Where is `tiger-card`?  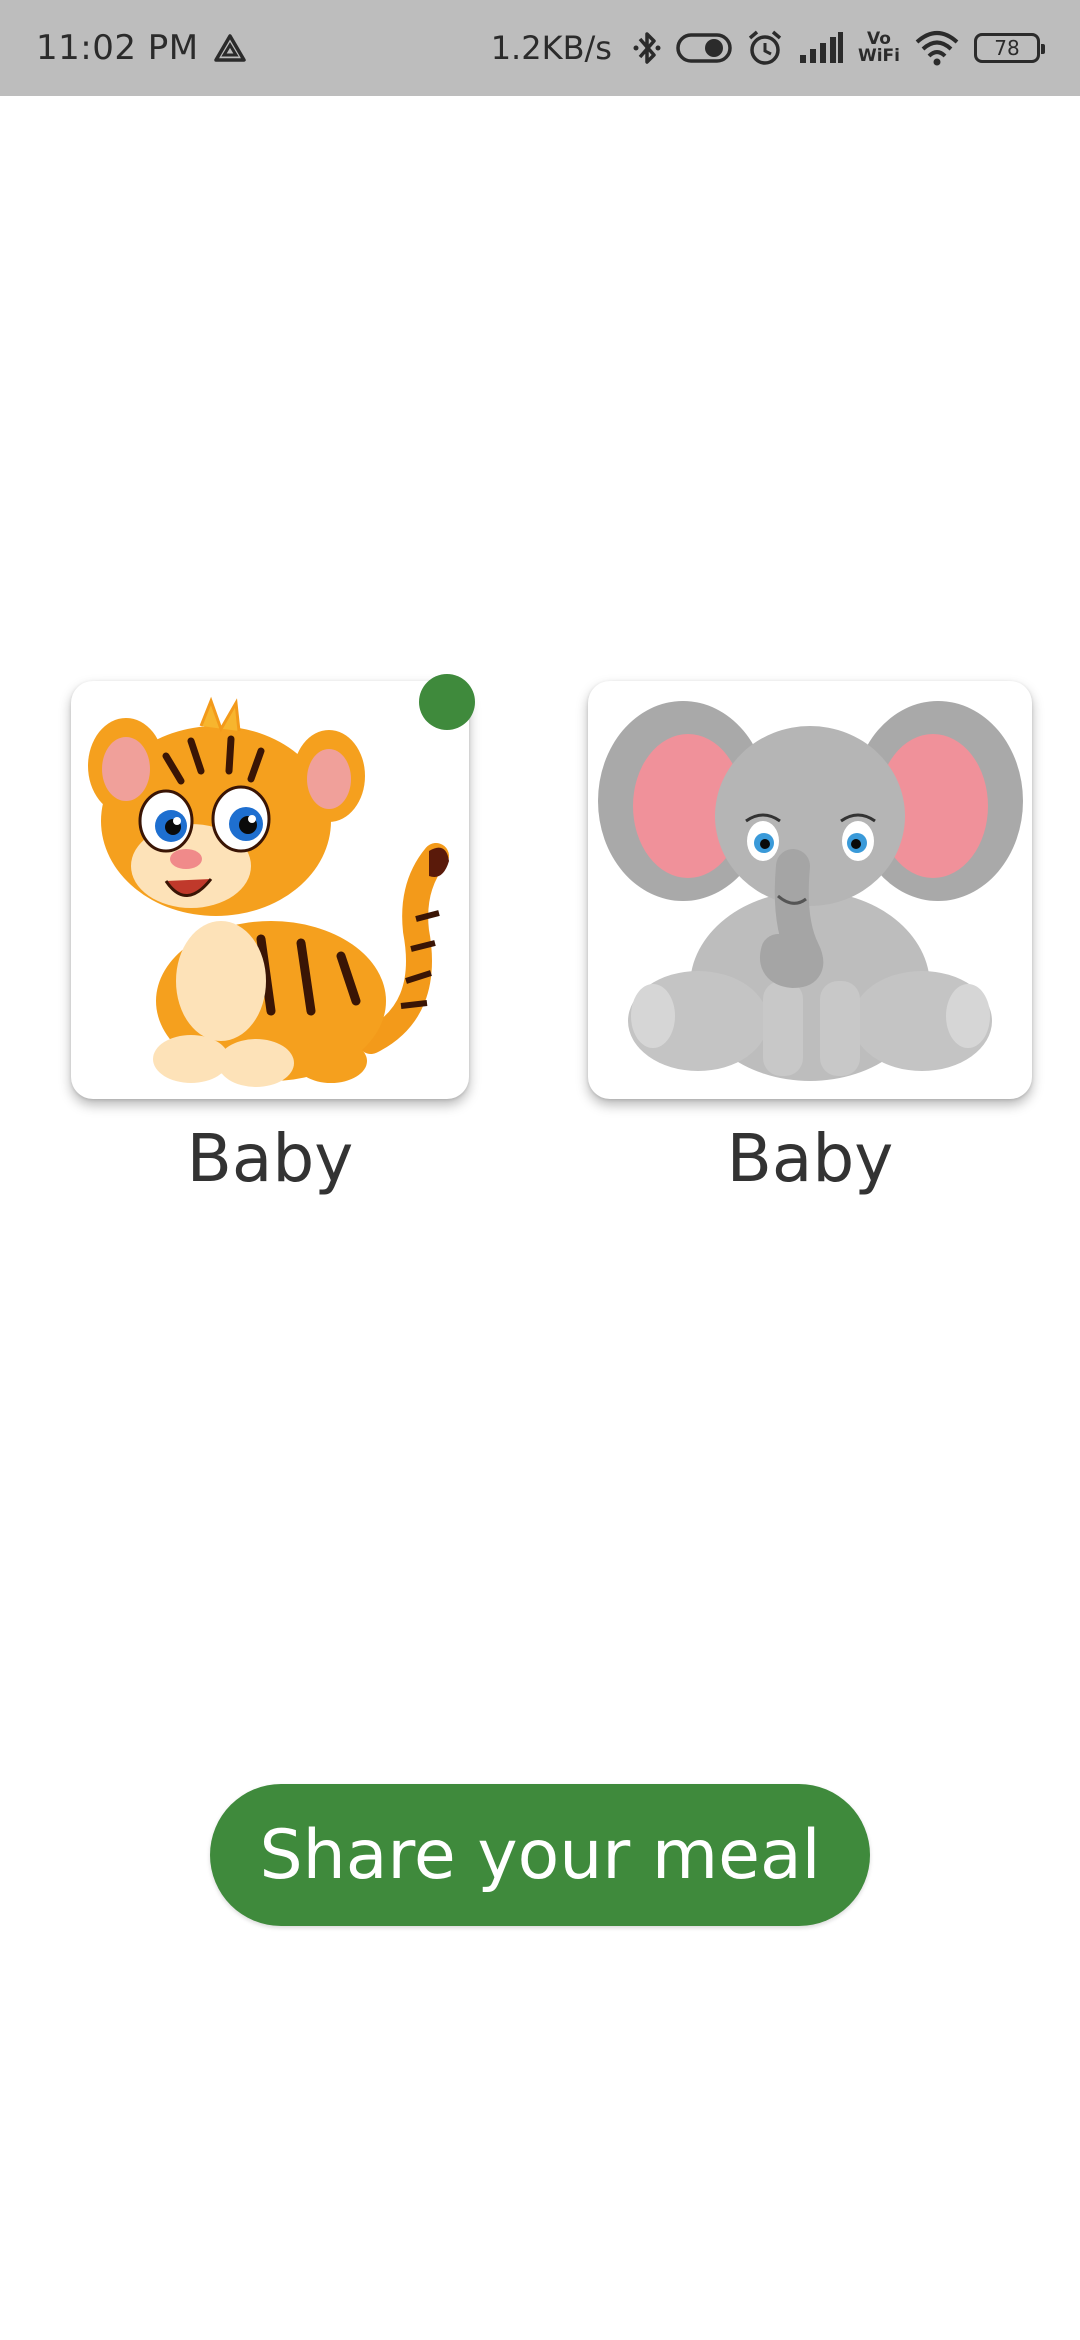
tiger-card is located at coordinates (270, 890).